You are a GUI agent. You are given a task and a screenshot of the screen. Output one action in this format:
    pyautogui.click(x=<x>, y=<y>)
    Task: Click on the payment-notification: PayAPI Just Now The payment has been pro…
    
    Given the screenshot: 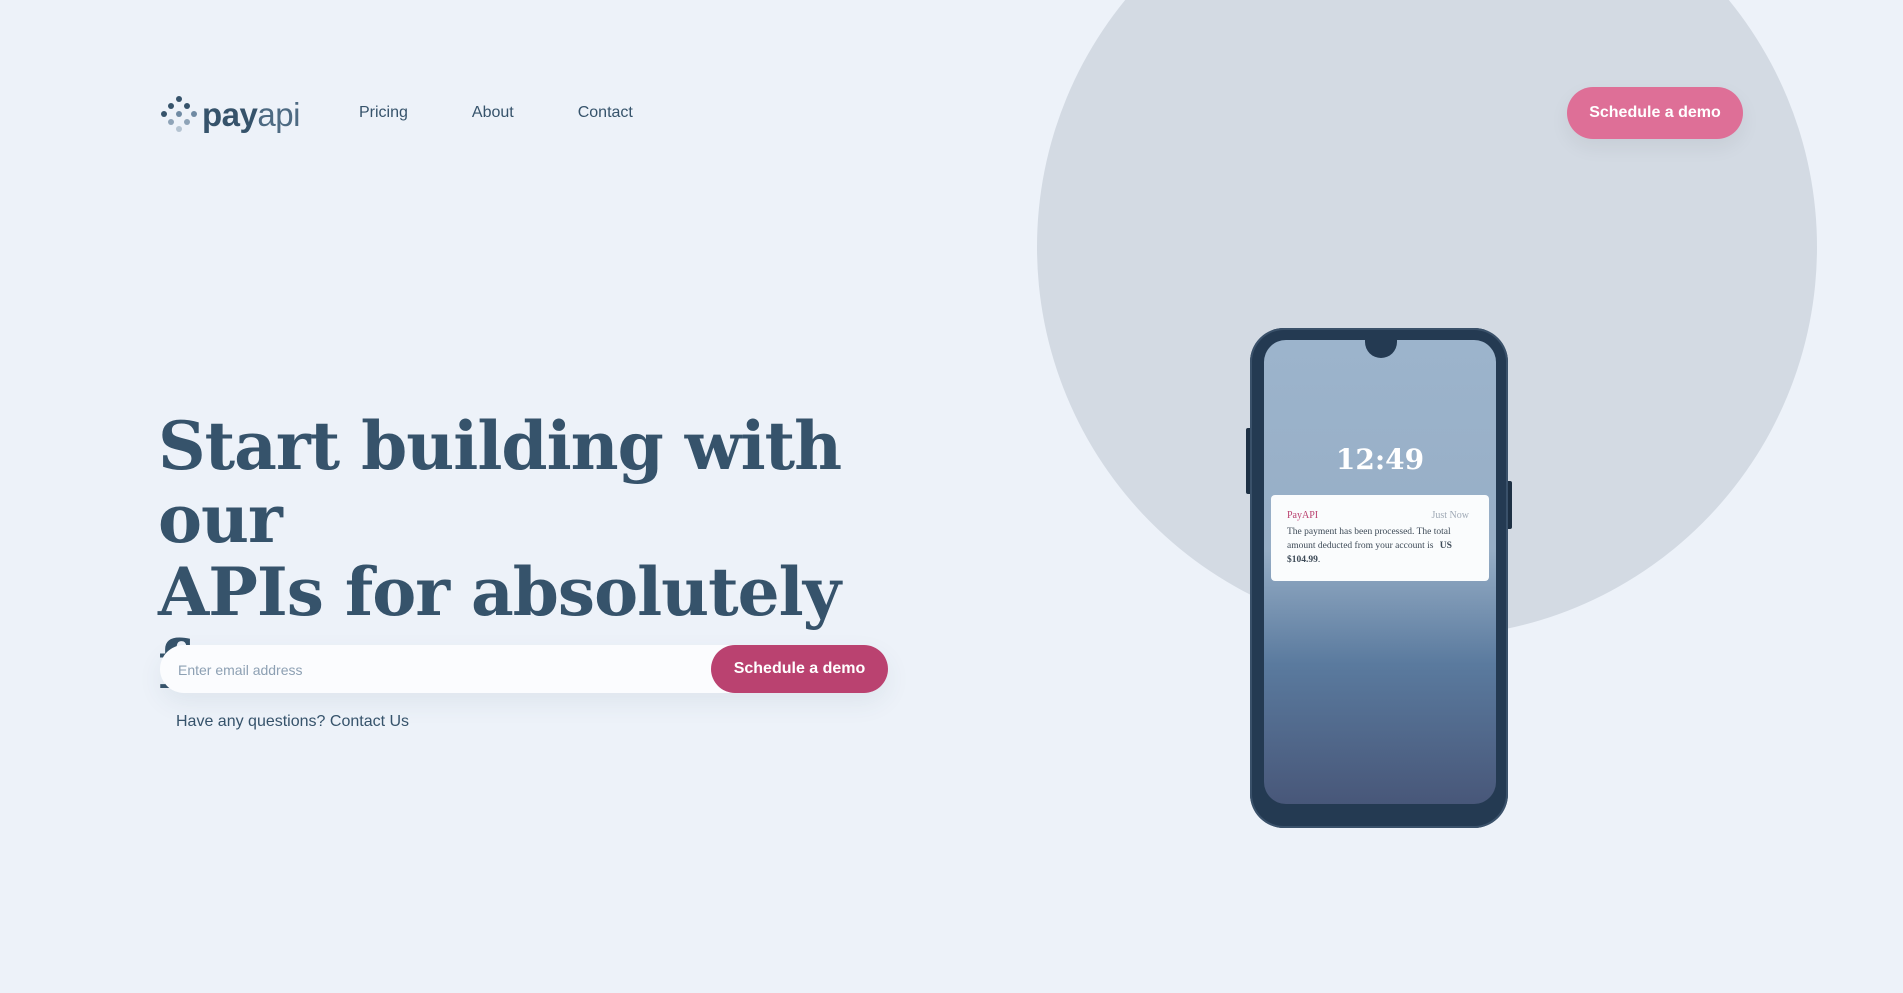 What is the action you would take?
    pyautogui.click(x=1380, y=538)
    